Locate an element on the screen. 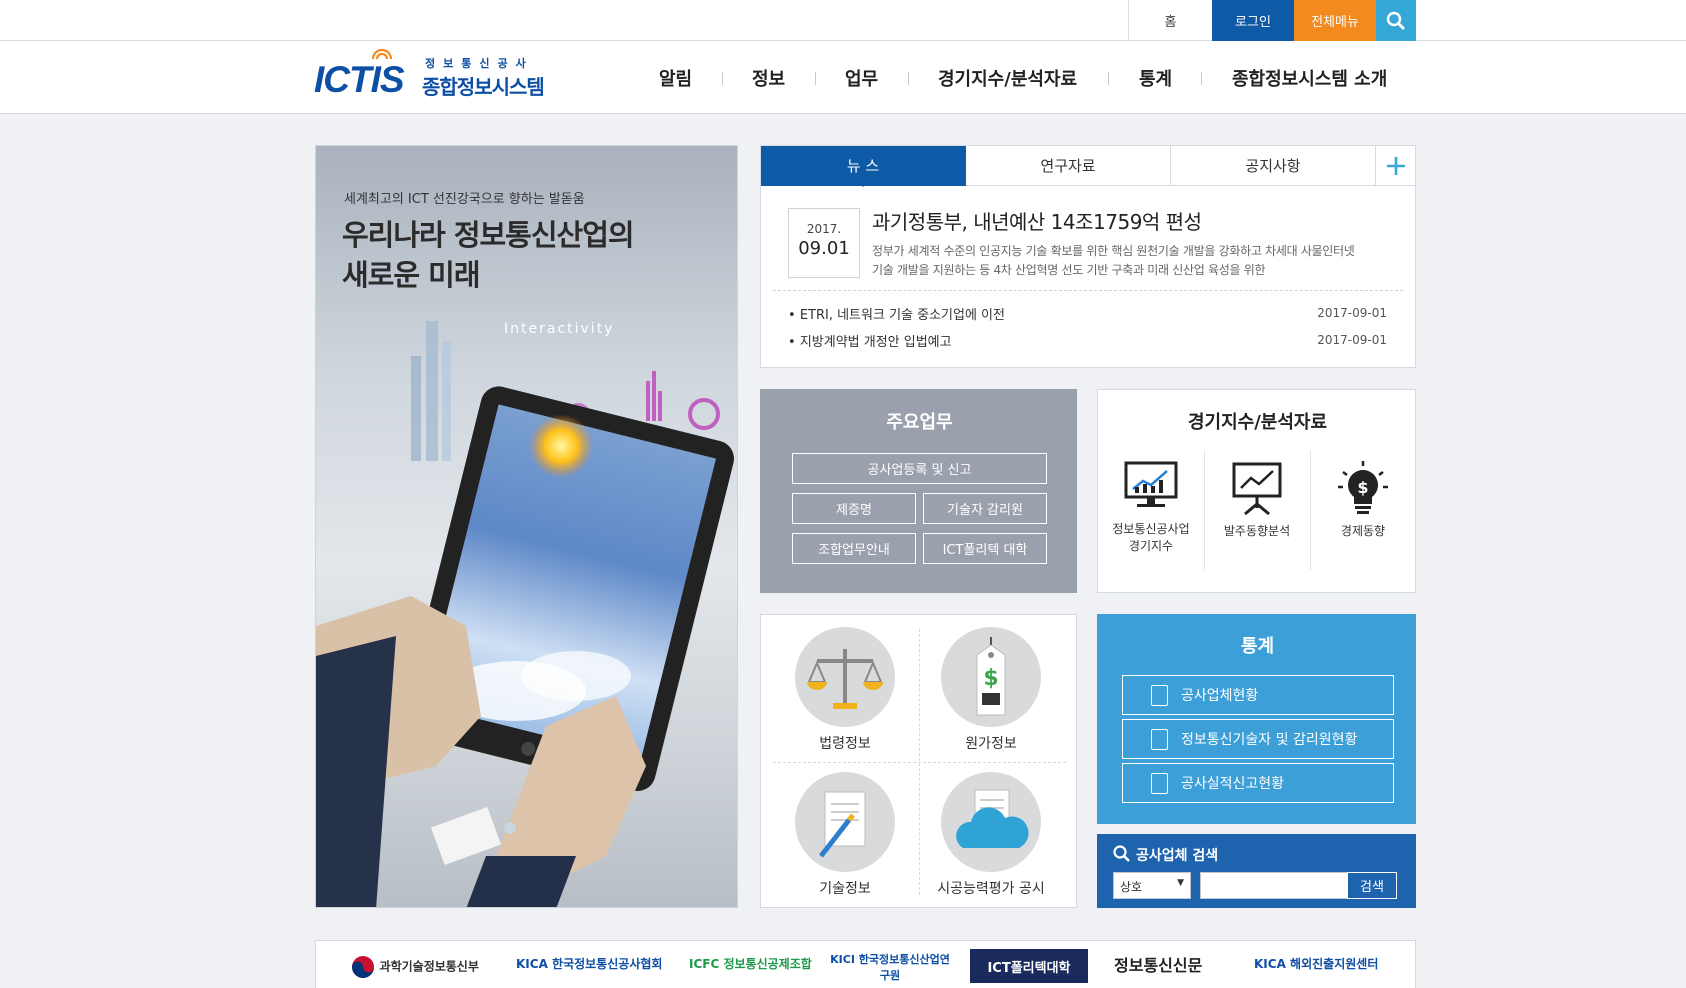 The width and height of the screenshot is (1686, 988). taegeuk-icon is located at coordinates (363, 967).